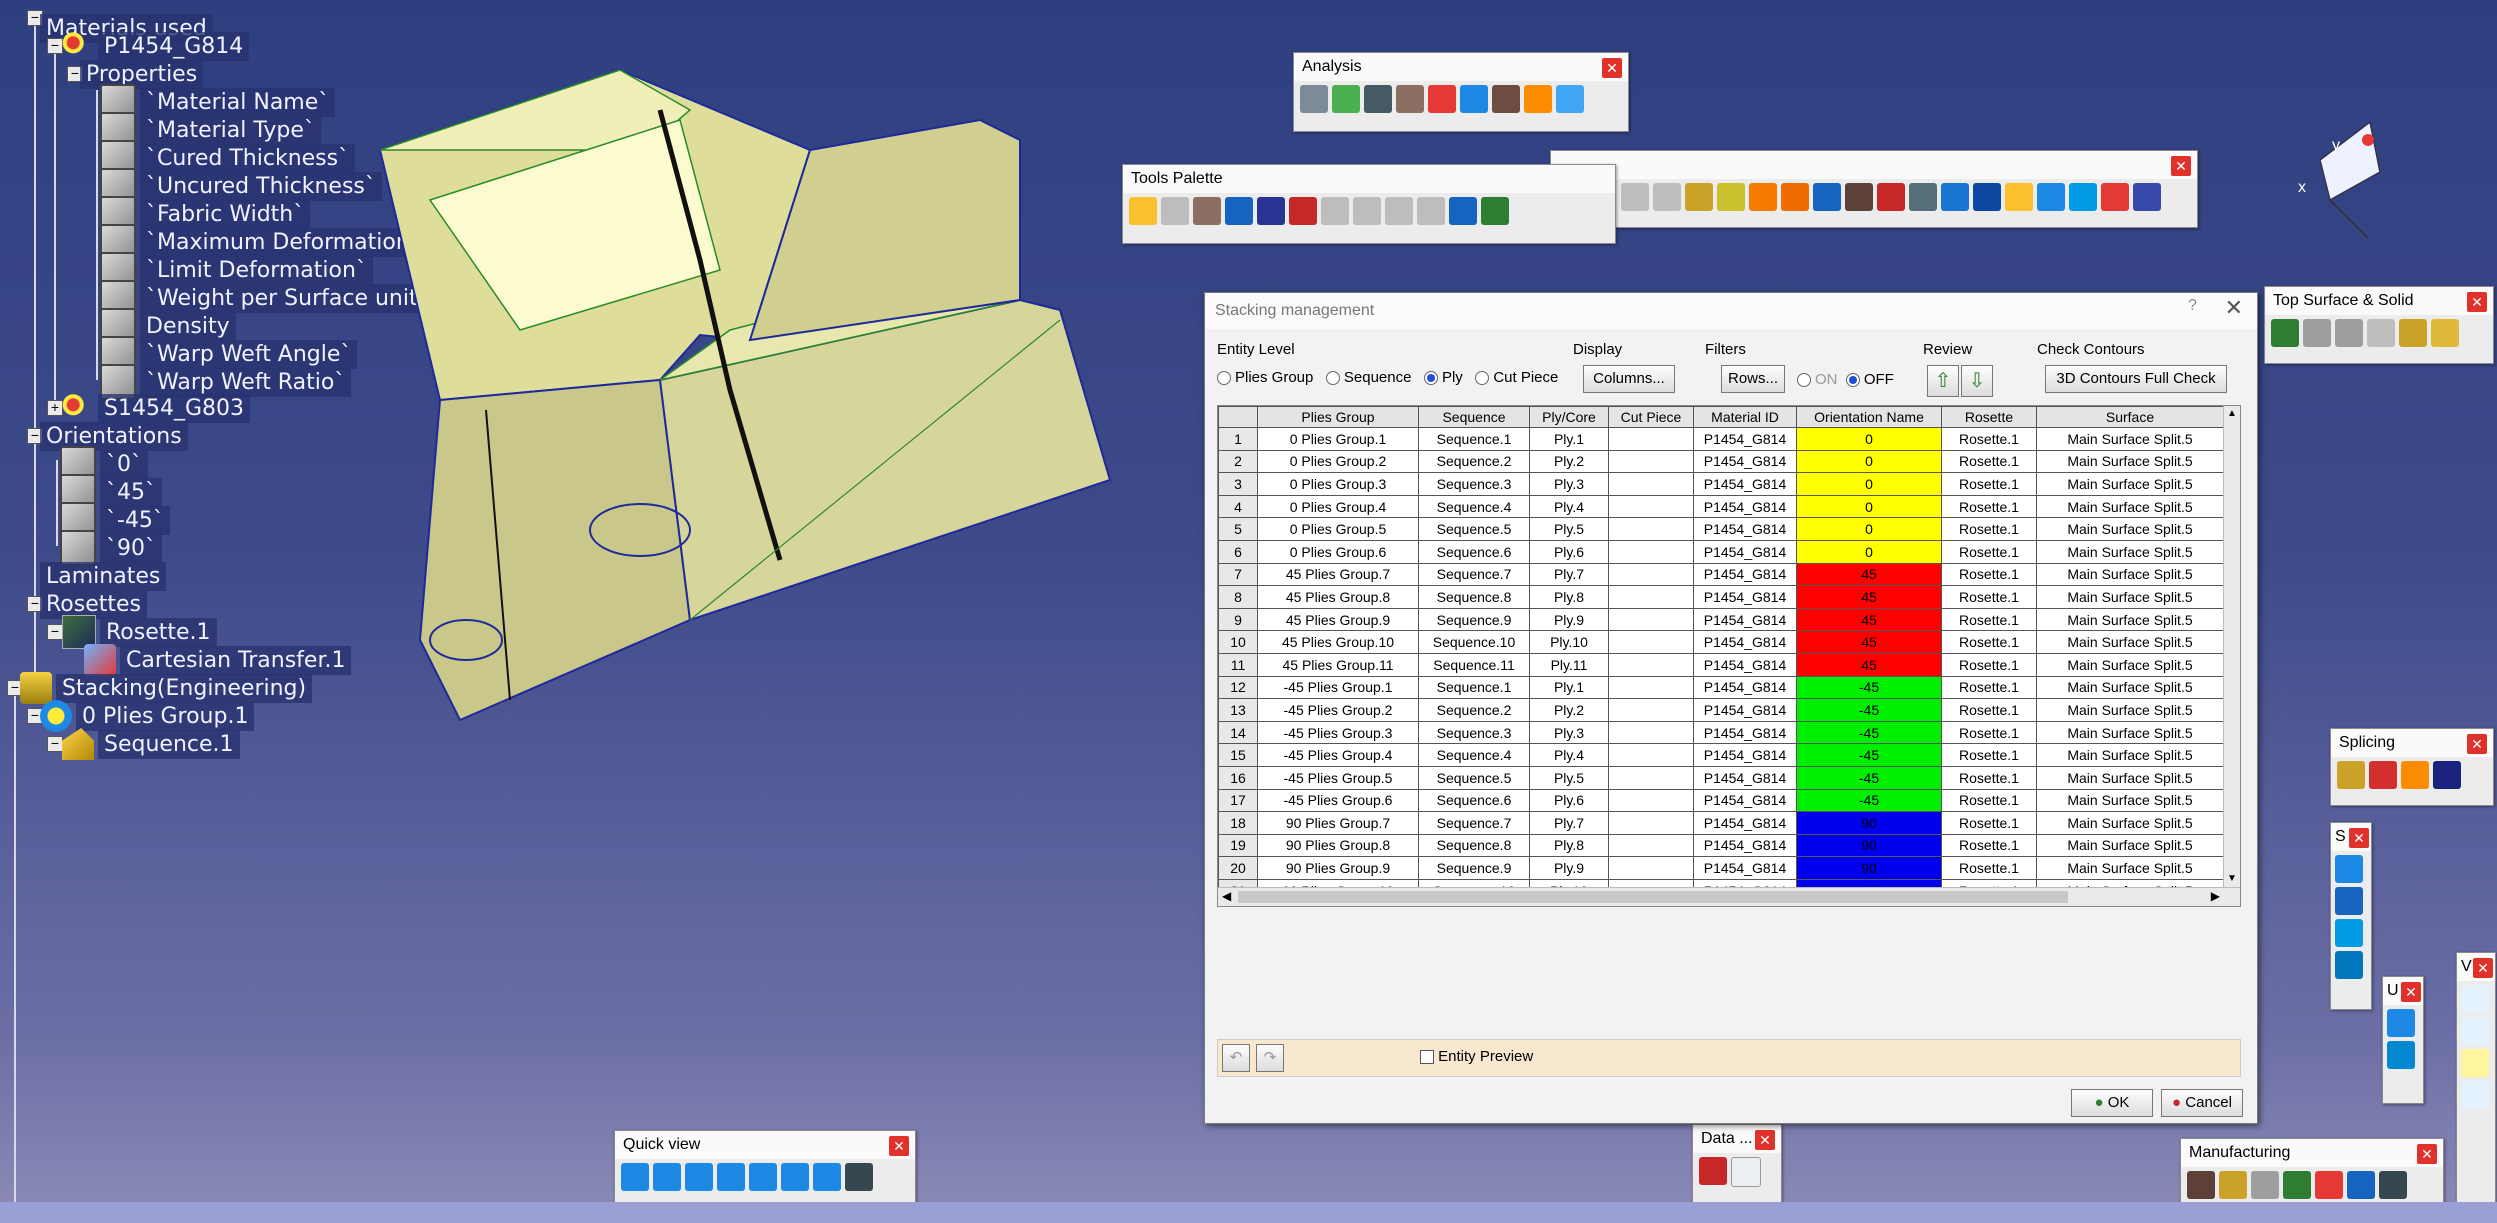 This screenshot has width=2497, height=1223. What do you see at coordinates (1335, 211) in the screenshot?
I see `list-icon` at bounding box center [1335, 211].